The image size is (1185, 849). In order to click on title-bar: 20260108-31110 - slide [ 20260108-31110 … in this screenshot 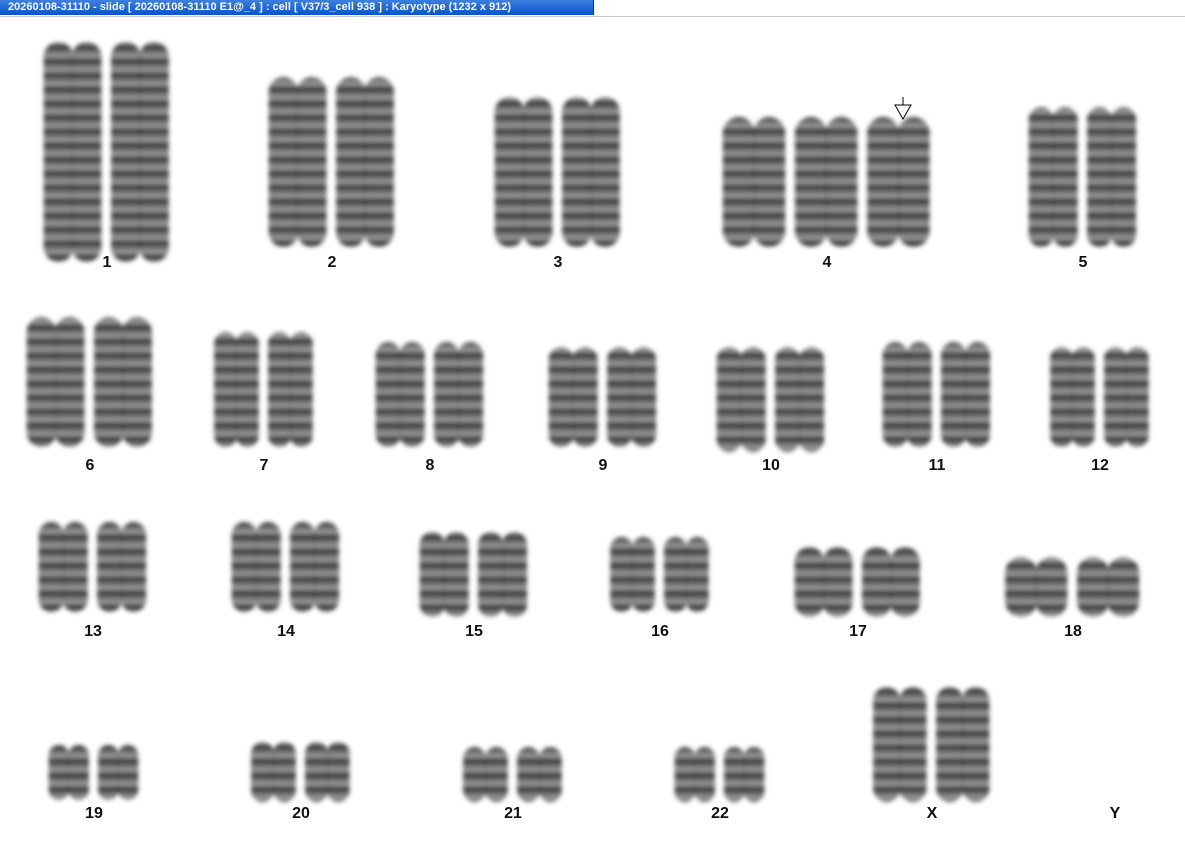, I will do `click(592, 8)`.